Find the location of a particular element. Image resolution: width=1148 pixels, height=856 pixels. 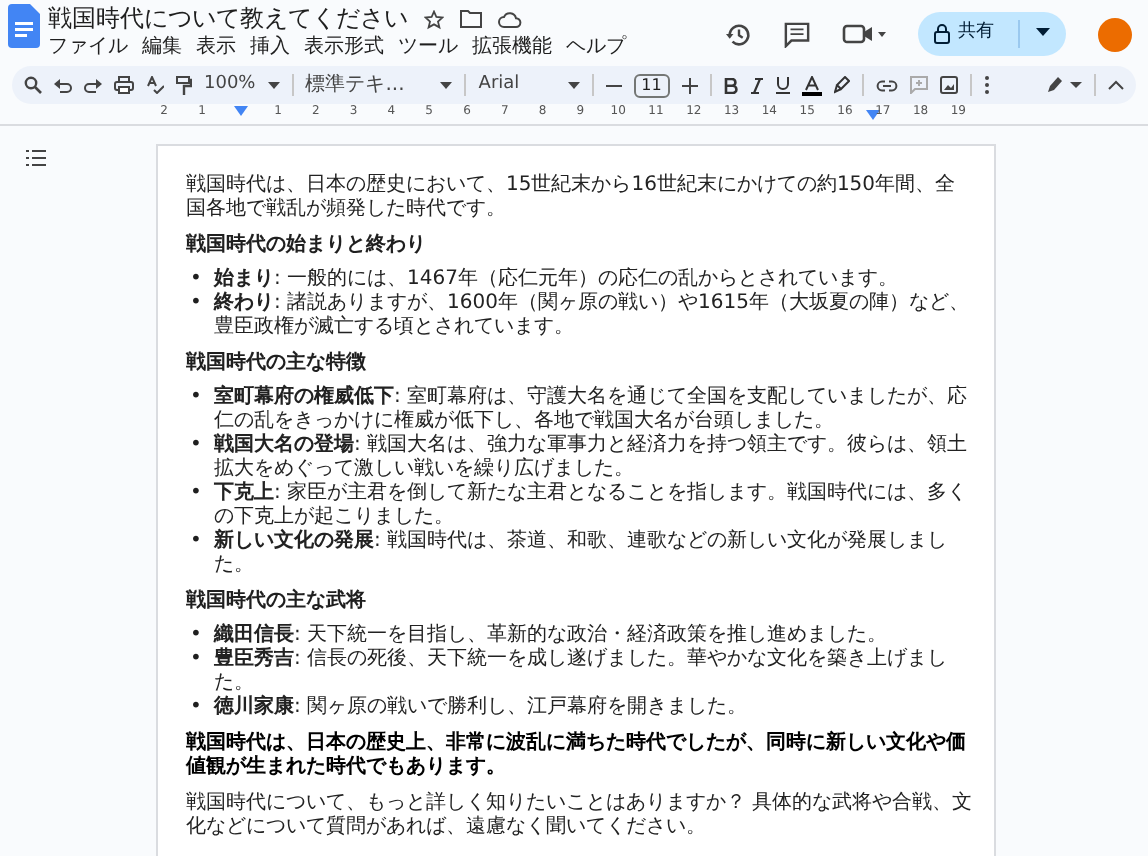

plus-icon is located at coordinates (689, 85).